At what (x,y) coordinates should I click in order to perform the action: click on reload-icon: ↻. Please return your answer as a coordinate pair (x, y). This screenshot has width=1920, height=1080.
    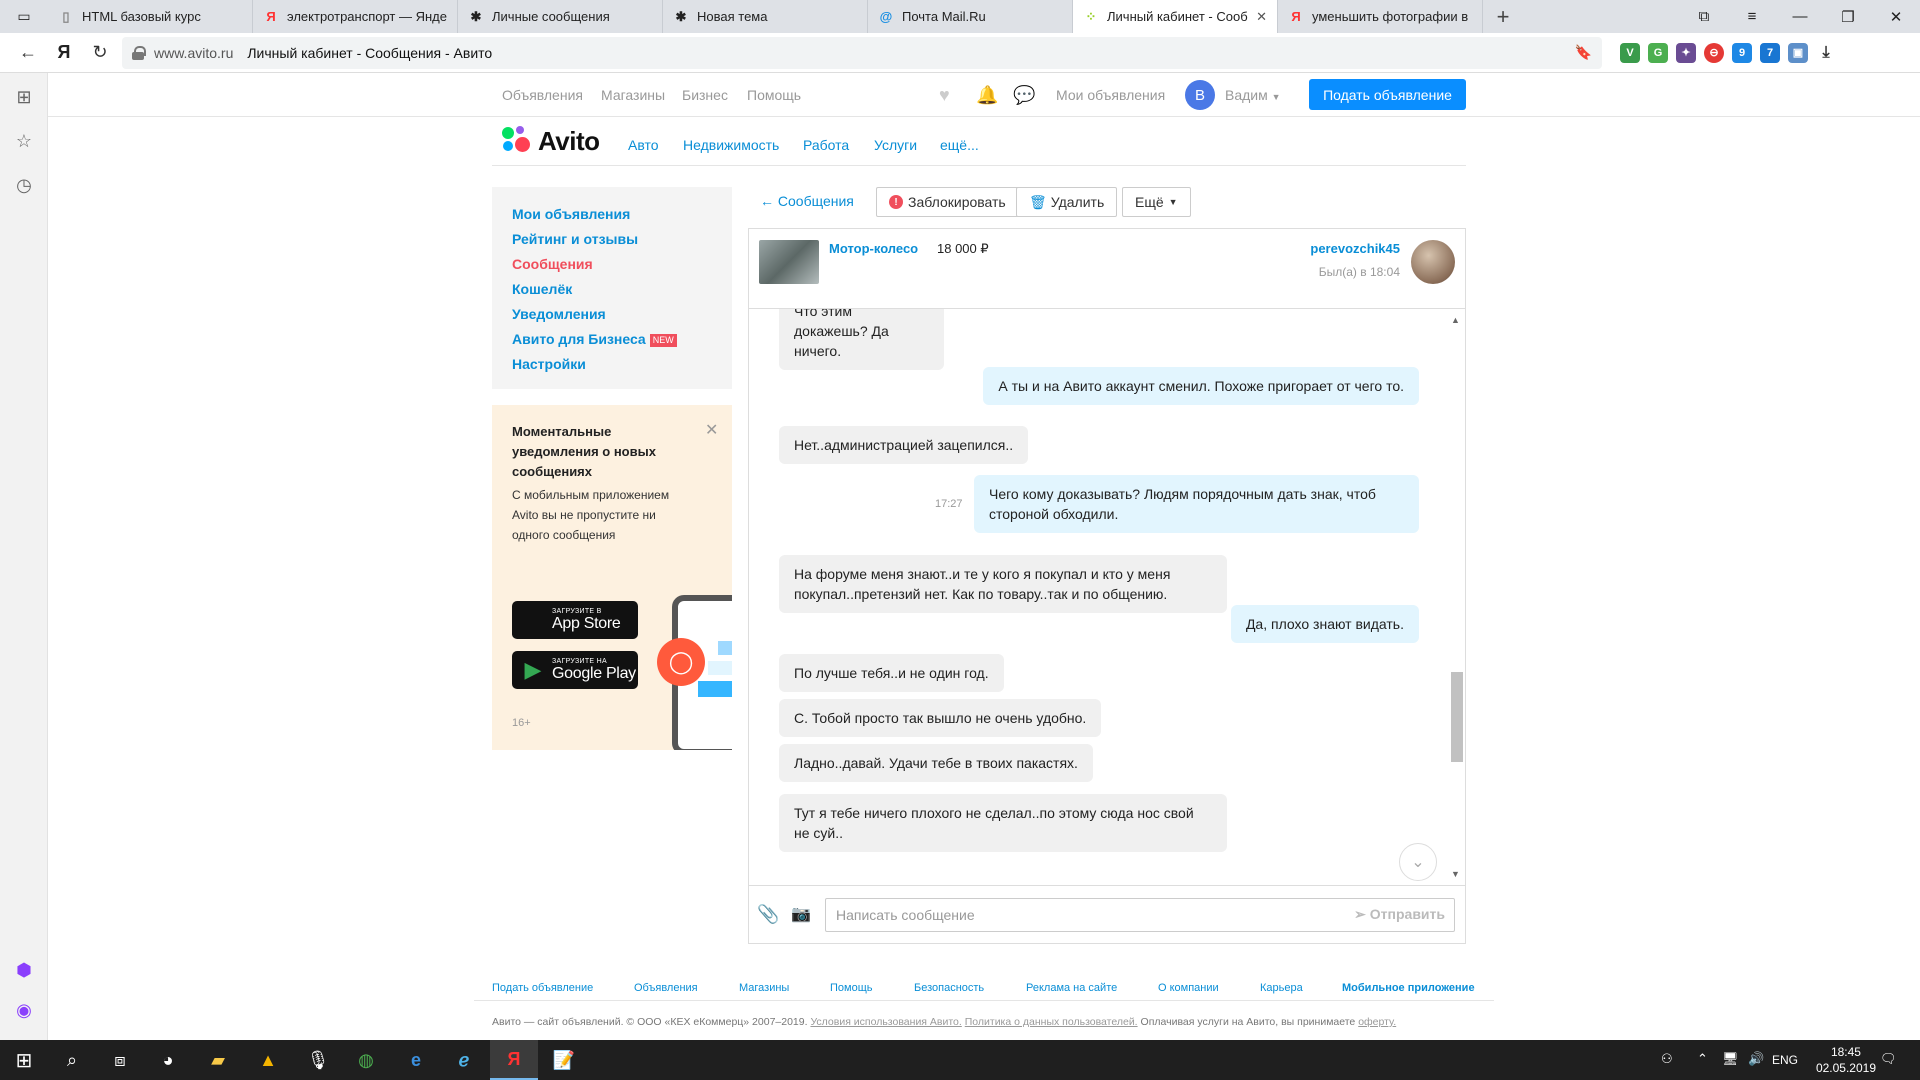
    Looking at the image, I should click on (100, 53).